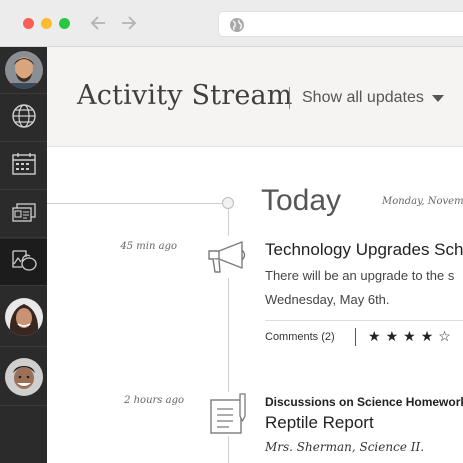 The height and width of the screenshot is (463, 463). Describe the element at coordinates (437, 98) in the screenshot. I see `caret-down-icon` at that location.